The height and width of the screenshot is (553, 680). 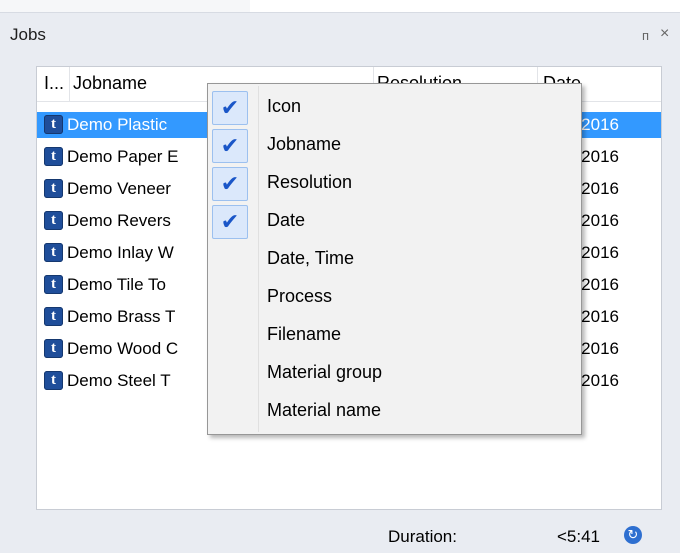 I want to click on menu-item-label: Date, so click(x=286, y=220).